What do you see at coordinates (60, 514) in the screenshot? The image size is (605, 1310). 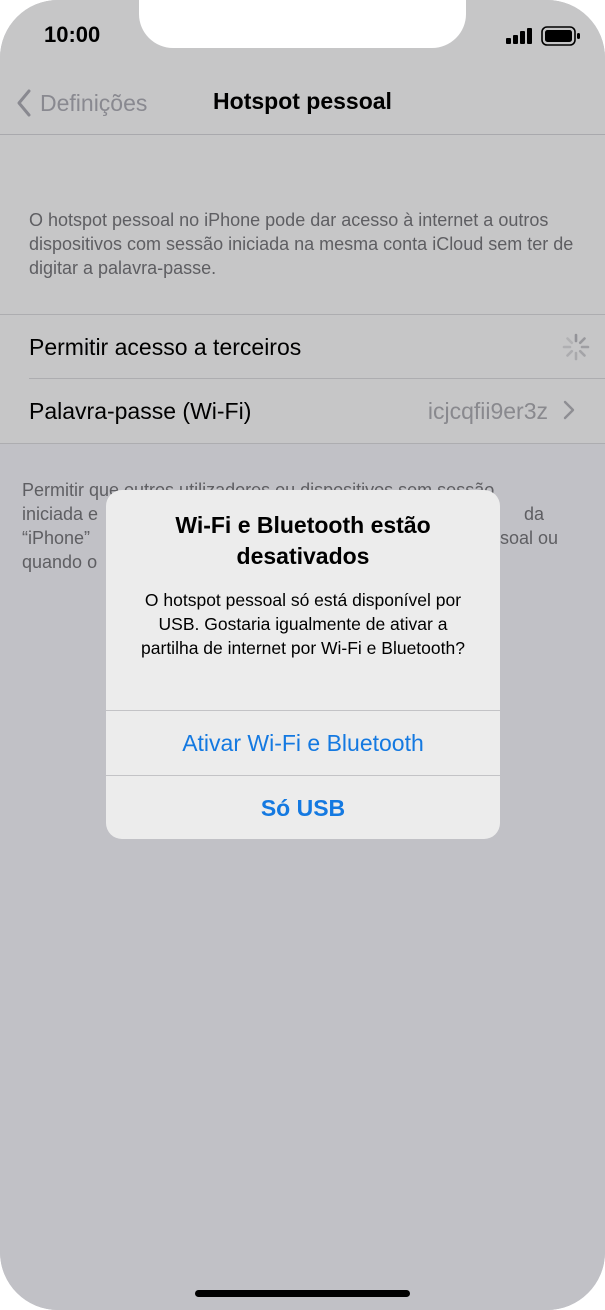 I see `footer-line-2-left: iniciada e` at bounding box center [60, 514].